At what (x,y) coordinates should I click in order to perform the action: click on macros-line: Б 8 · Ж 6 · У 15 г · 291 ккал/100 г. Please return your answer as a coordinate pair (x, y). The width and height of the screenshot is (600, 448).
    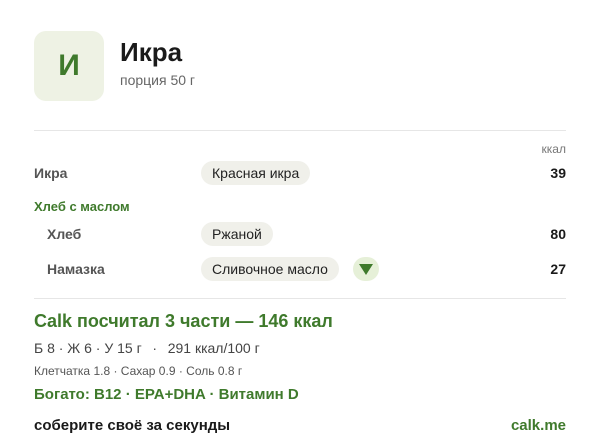
    Looking at the image, I should click on (147, 348).